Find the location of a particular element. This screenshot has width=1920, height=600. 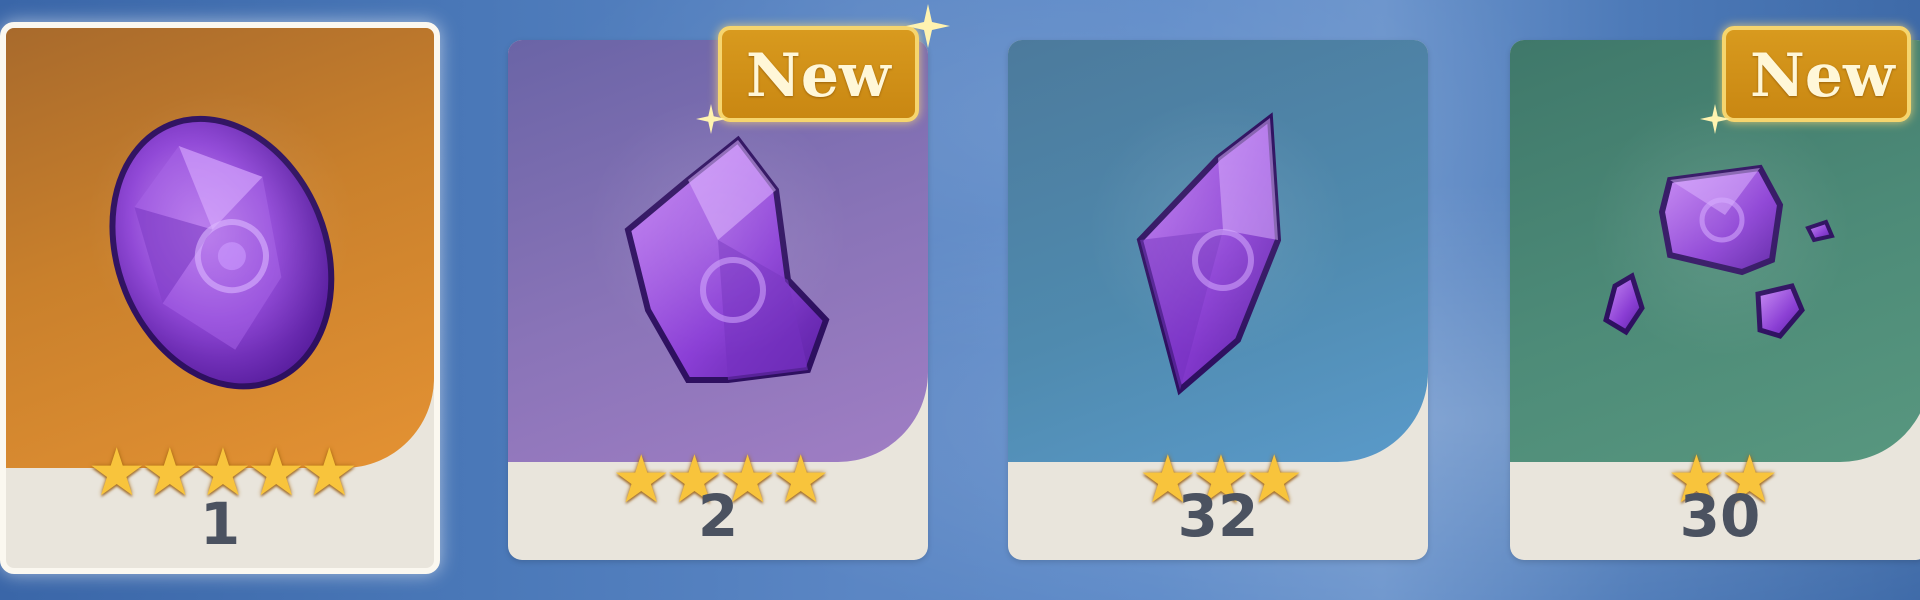

item-count: 2 is located at coordinates (718, 516).